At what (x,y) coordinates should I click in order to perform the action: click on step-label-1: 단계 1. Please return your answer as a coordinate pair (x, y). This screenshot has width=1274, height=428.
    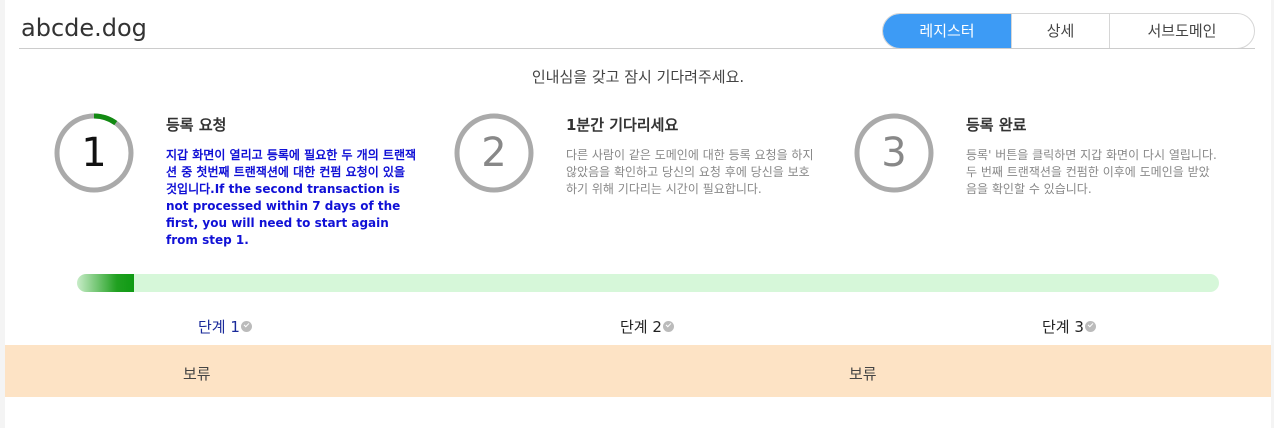
    Looking at the image, I should click on (225, 326).